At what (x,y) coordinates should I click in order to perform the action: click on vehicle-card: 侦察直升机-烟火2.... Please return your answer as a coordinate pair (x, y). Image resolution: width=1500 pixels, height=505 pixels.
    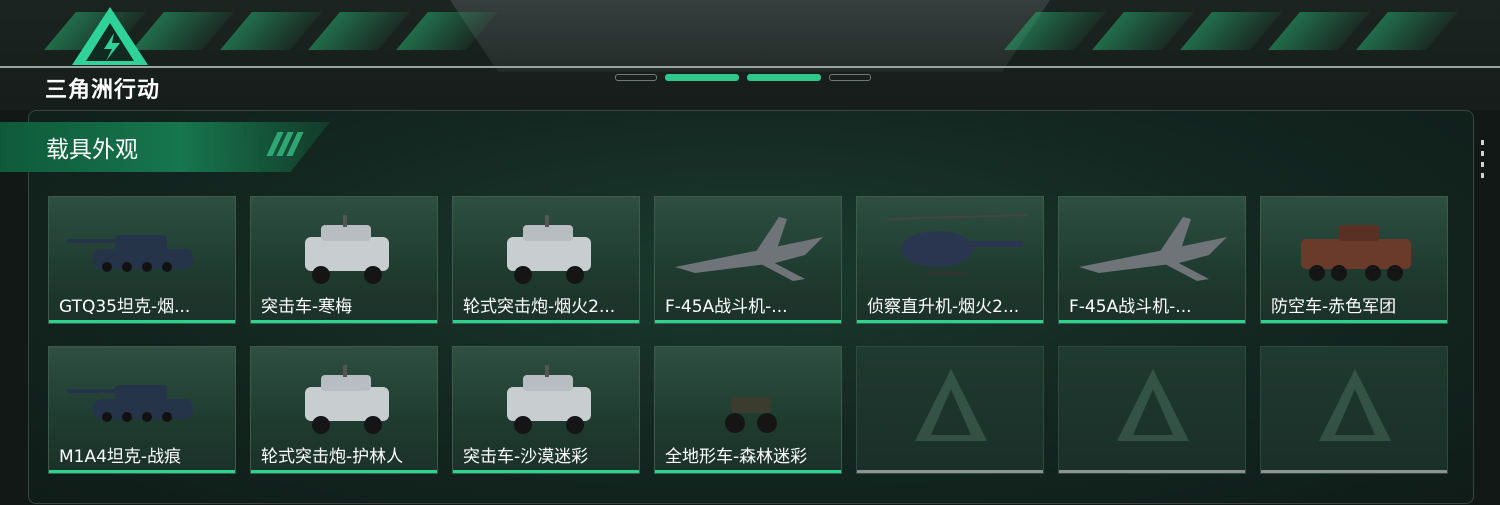
    Looking at the image, I should click on (950, 260).